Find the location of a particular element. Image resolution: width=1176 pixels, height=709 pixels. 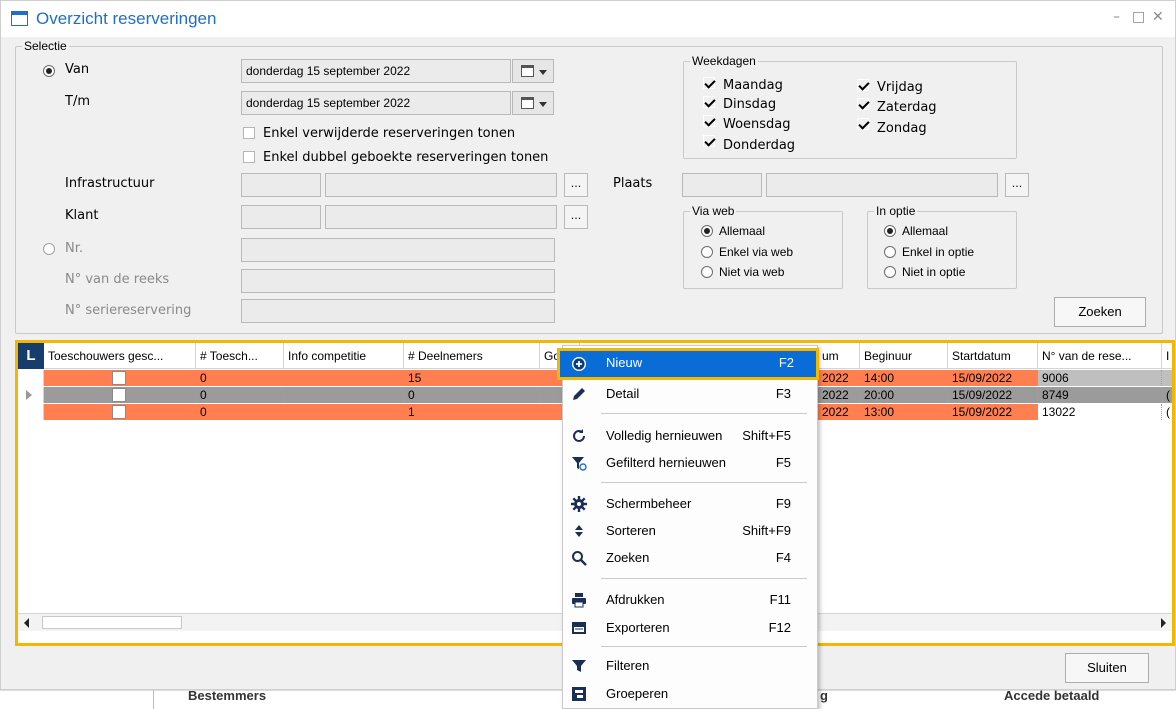

menu-item-filteren: Filteren is located at coordinates (690, 666).